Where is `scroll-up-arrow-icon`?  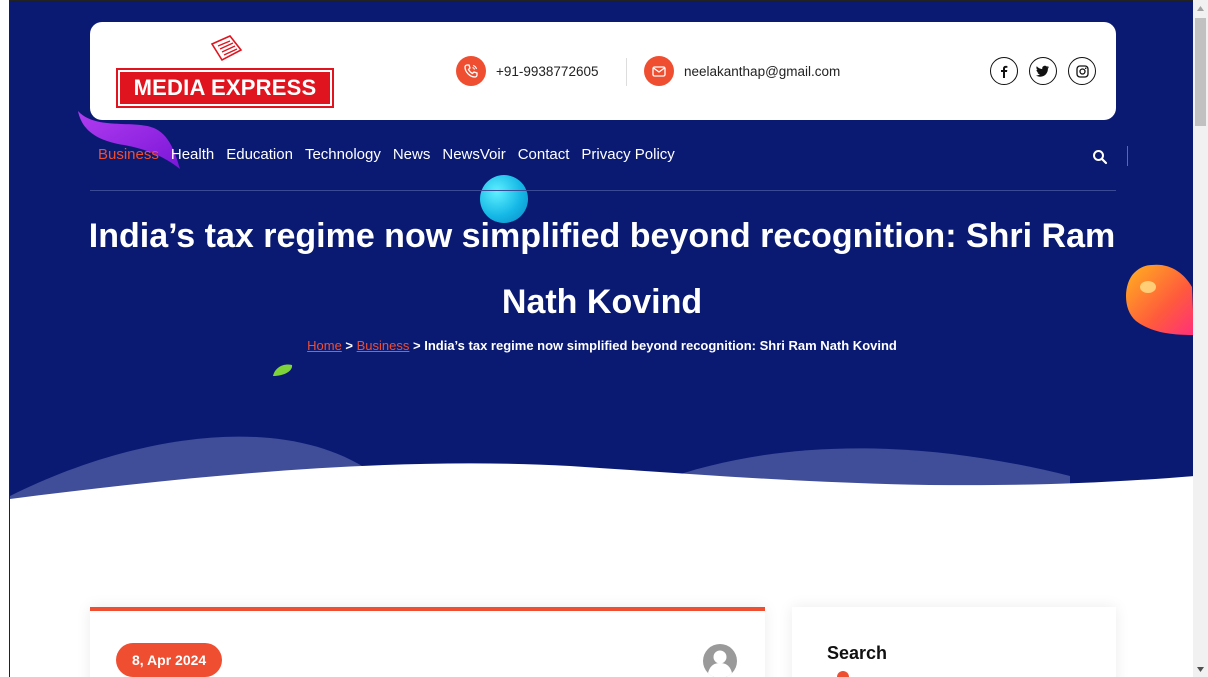 scroll-up-arrow-icon is located at coordinates (1200, 8).